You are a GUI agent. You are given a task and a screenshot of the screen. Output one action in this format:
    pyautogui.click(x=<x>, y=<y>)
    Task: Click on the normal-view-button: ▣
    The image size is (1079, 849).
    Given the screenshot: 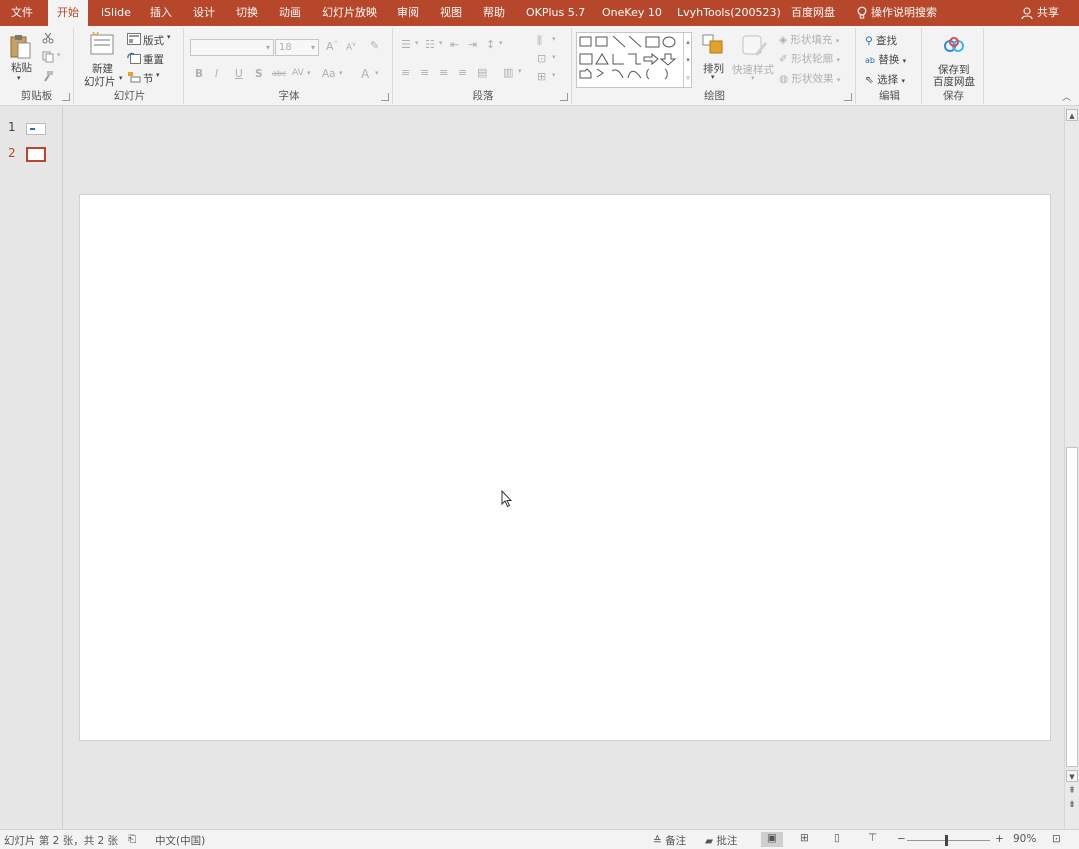 What is the action you would take?
    pyautogui.click(x=772, y=839)
    